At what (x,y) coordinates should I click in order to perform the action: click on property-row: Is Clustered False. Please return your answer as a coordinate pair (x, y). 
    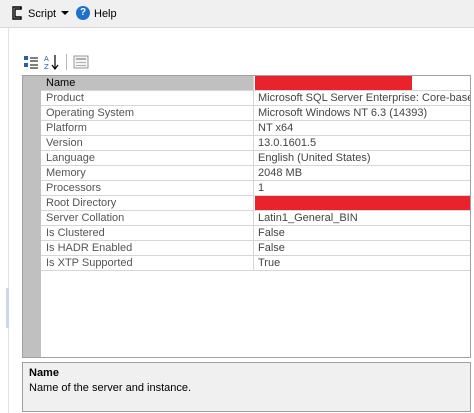
    Looking at the image, I should click on (255, 233).